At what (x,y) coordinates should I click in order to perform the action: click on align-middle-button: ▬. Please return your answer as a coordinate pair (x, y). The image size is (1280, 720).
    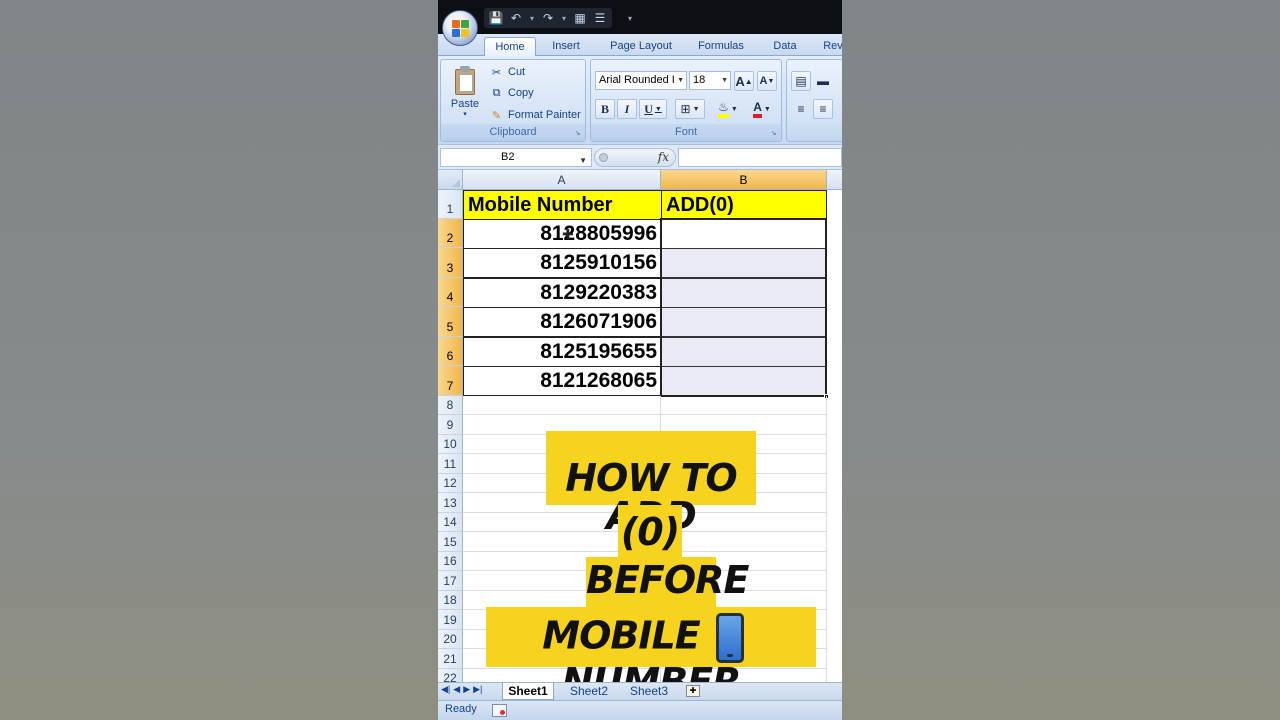
    Looking at the image, I should click on (823, 81).